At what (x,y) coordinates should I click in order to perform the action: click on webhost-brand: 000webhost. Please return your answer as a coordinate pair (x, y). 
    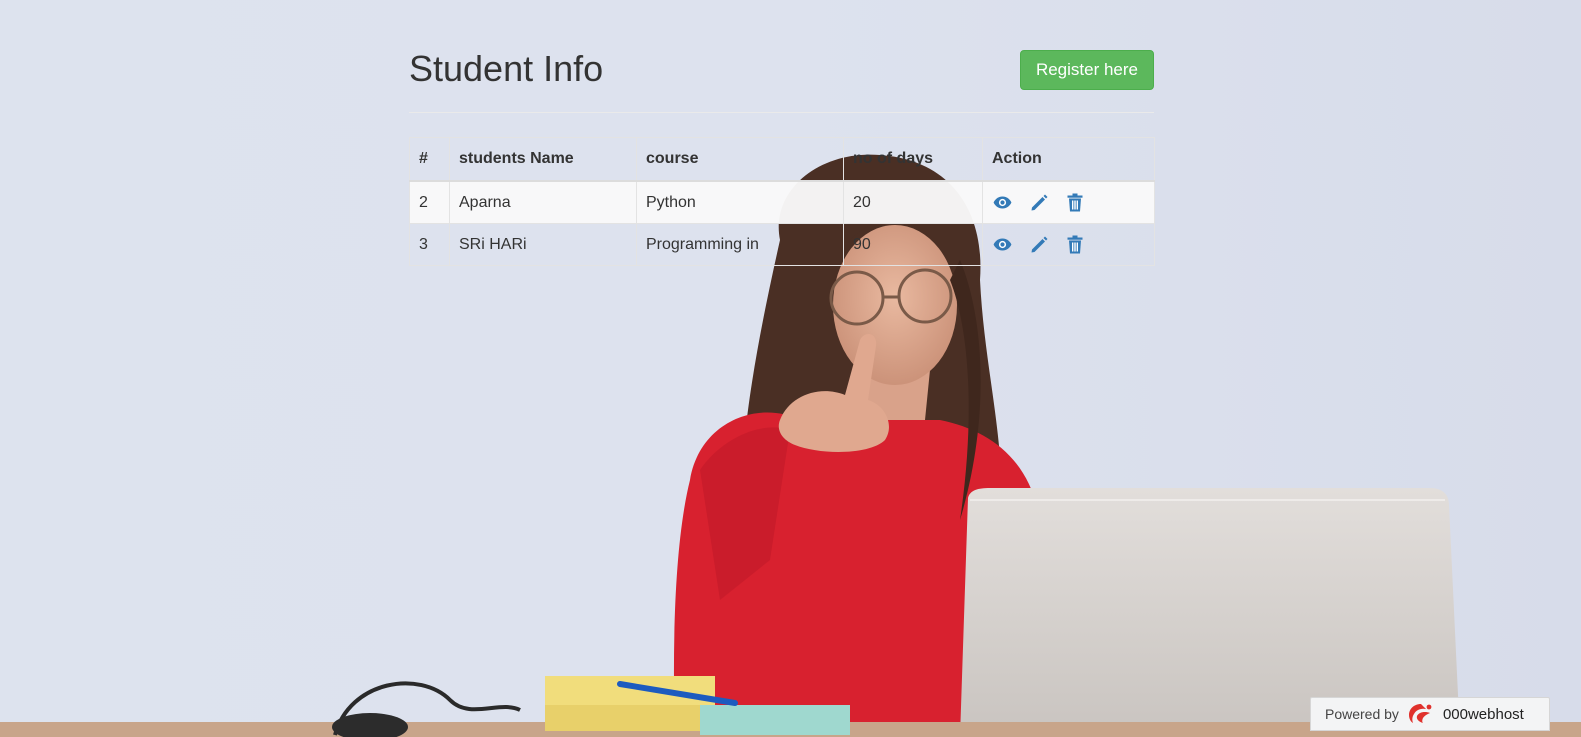
    Looking at the image, I should click on (1483, 714).